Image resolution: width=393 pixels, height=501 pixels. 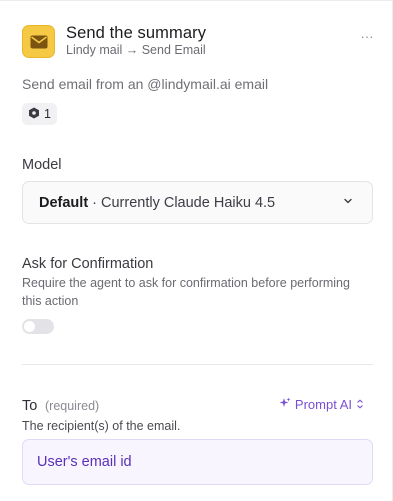 I want to click on confirmation-toggle, so click(x=38, y=326).